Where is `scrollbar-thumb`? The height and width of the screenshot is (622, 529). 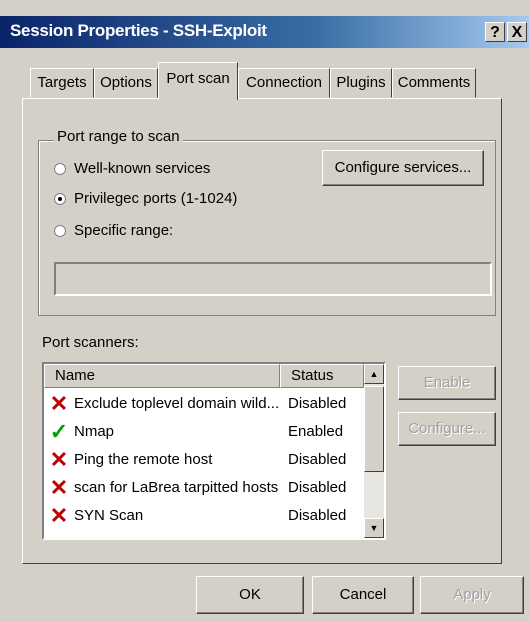
scrollbar-thumb is located at coordinates (374, 429).